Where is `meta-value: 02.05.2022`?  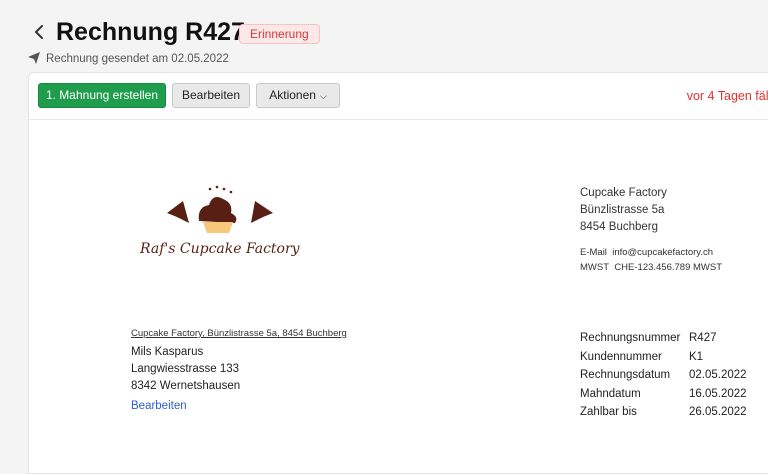 meta-value: 02.05.2022 is located at coordinates (718, 375).